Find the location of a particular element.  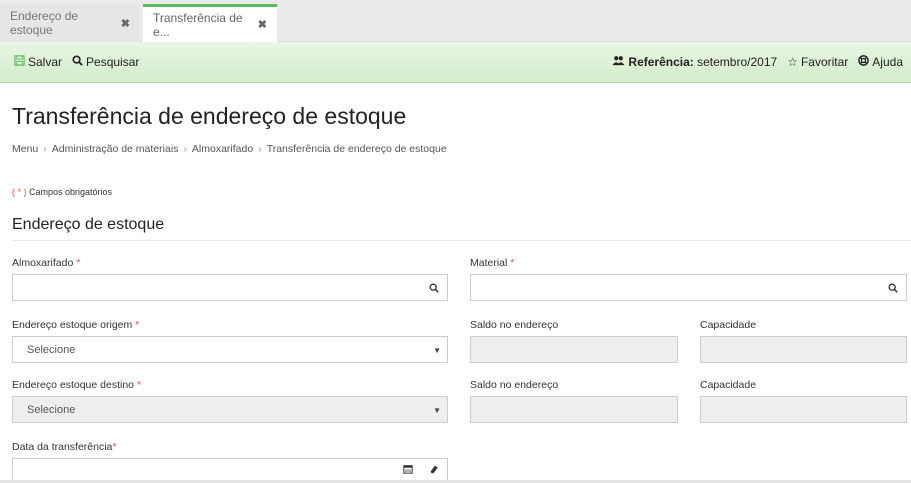

saldo-origem-field is located at coordinates (574, 349).